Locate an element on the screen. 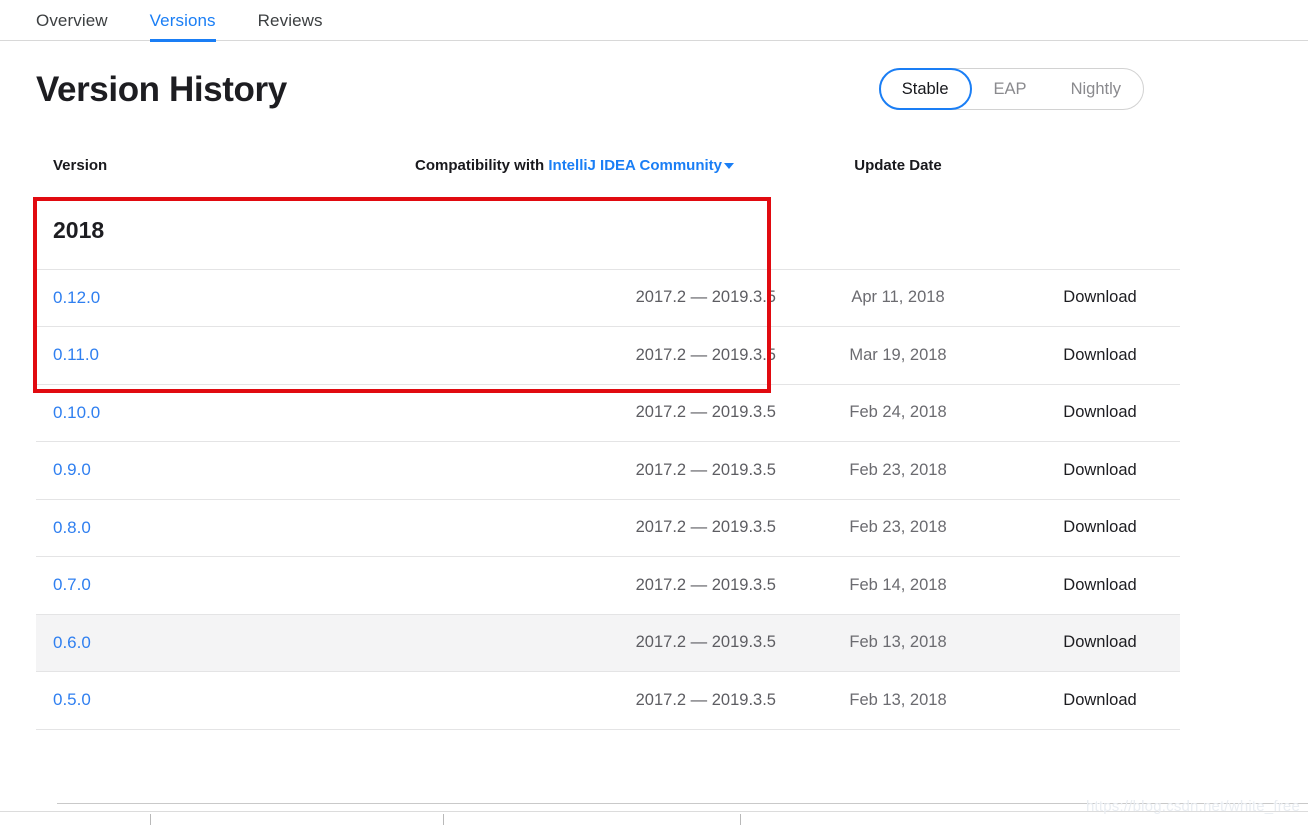 This screenshot has height=828, width=1308. primary-nav: Overview Versions Reviews is located at coordinates (654, 21).